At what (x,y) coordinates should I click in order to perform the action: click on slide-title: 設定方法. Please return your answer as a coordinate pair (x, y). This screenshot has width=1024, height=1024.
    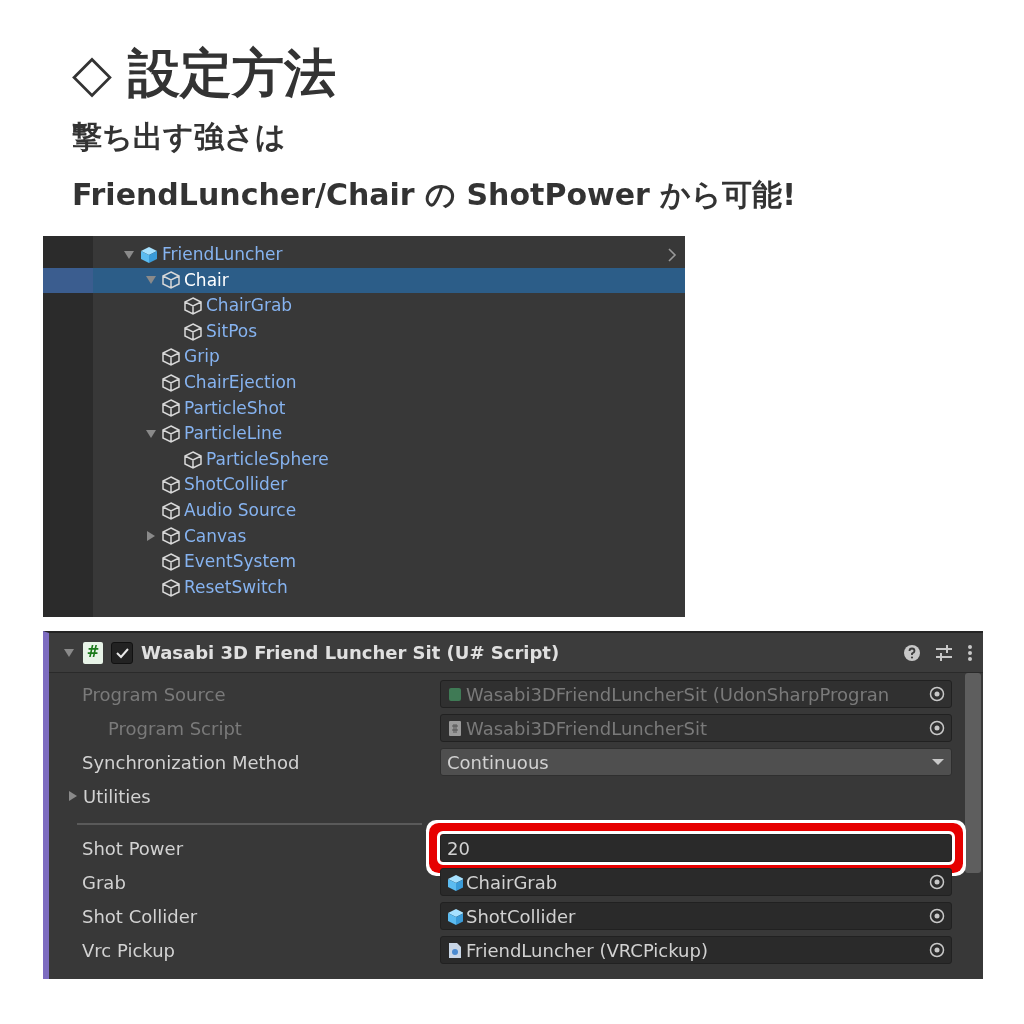
    Looking at the image, I should click on (232, 73).